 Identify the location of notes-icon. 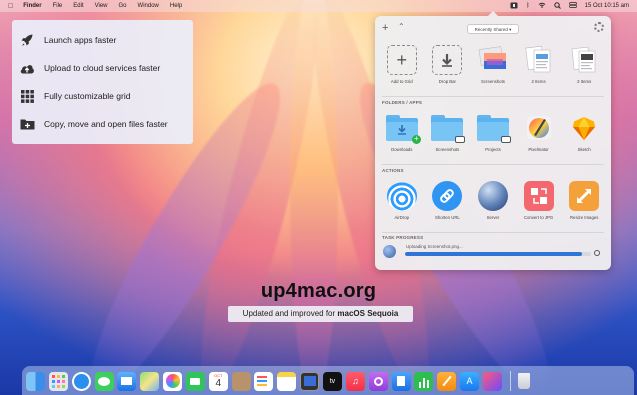
(287, 381).